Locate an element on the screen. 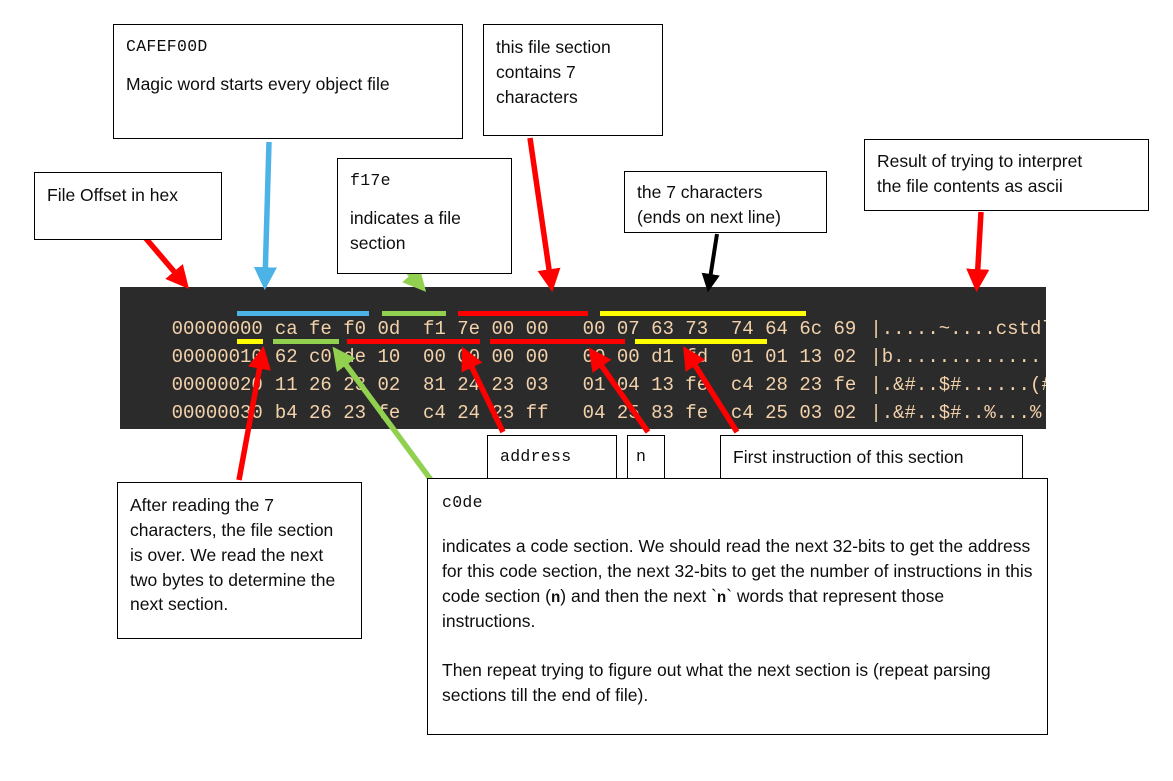  seven-characters-line1: the 7 characters is located at coordinates (700, 192).